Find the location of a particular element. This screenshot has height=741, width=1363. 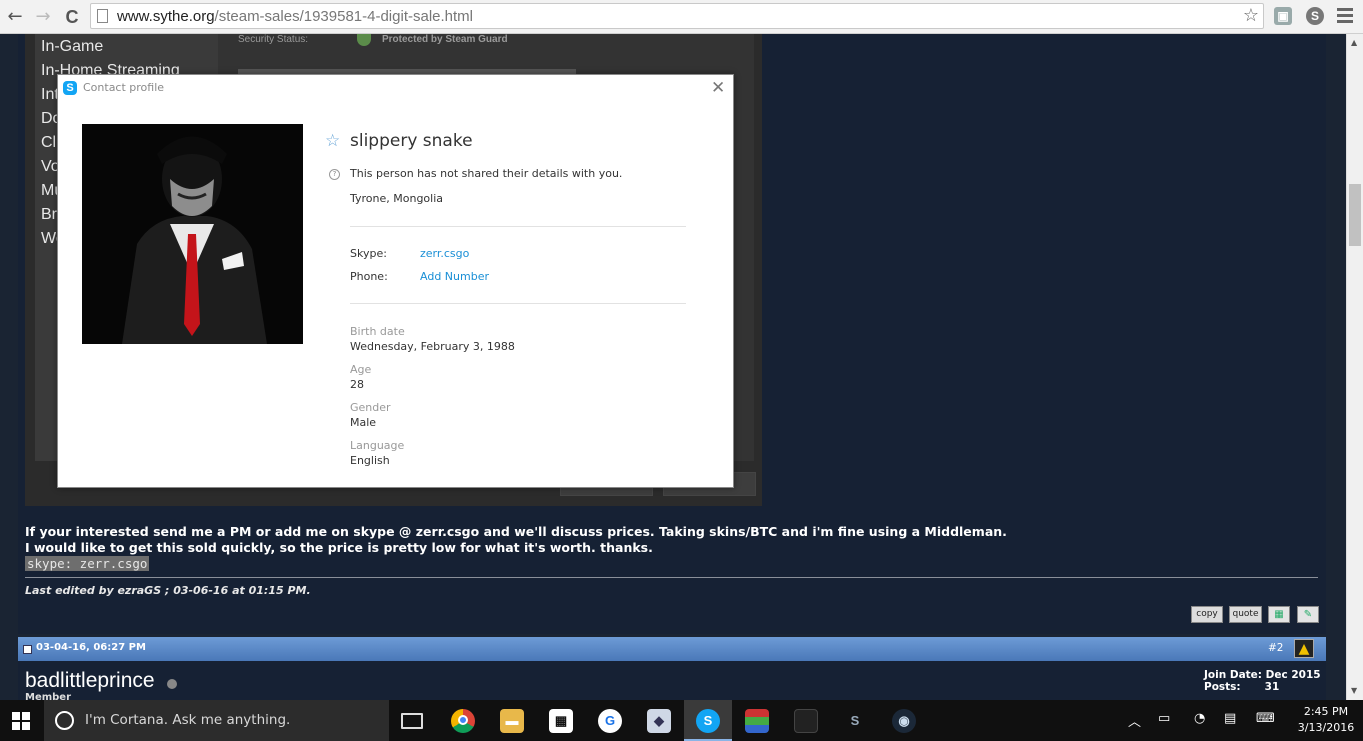

bookmark-star-icon: ☆ is located at coordinates (1251, 15).